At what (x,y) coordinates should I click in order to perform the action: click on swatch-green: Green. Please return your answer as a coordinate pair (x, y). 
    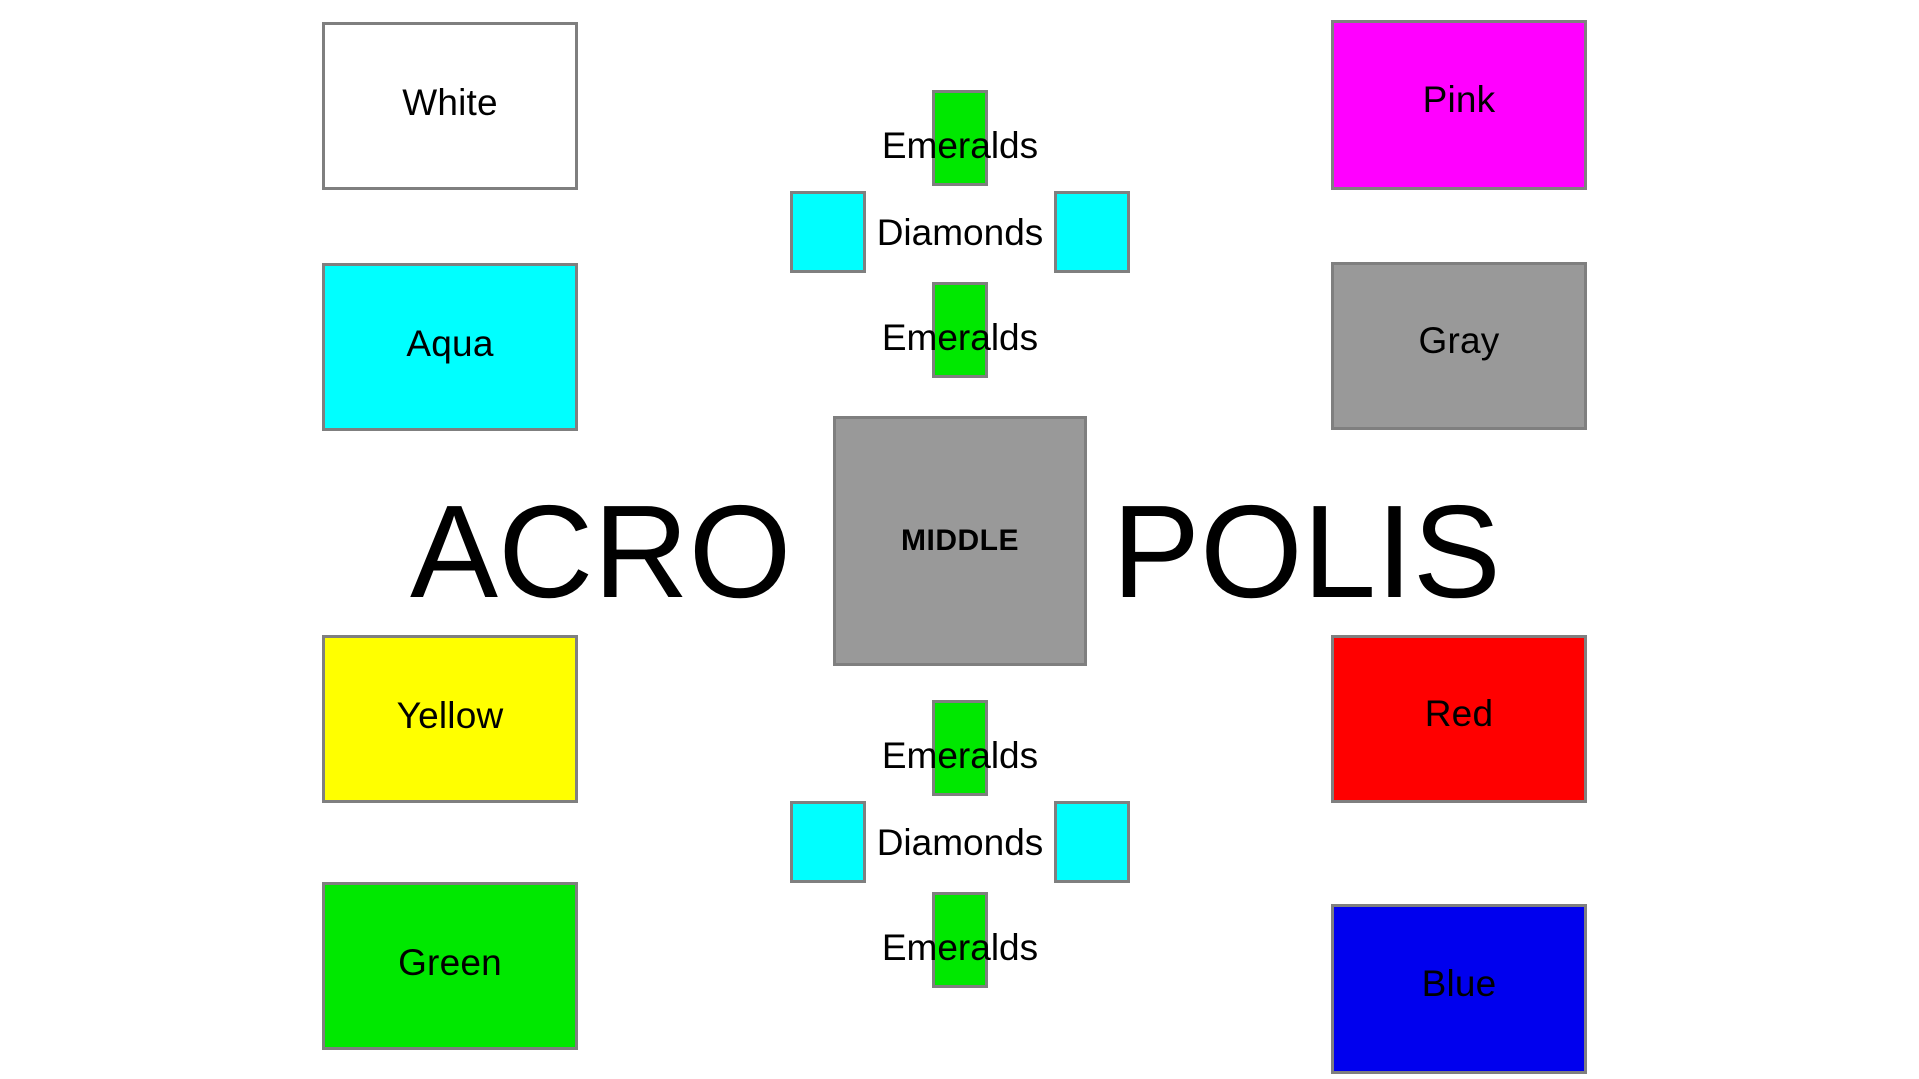
    Looking at the image, I should click on (450, 966).